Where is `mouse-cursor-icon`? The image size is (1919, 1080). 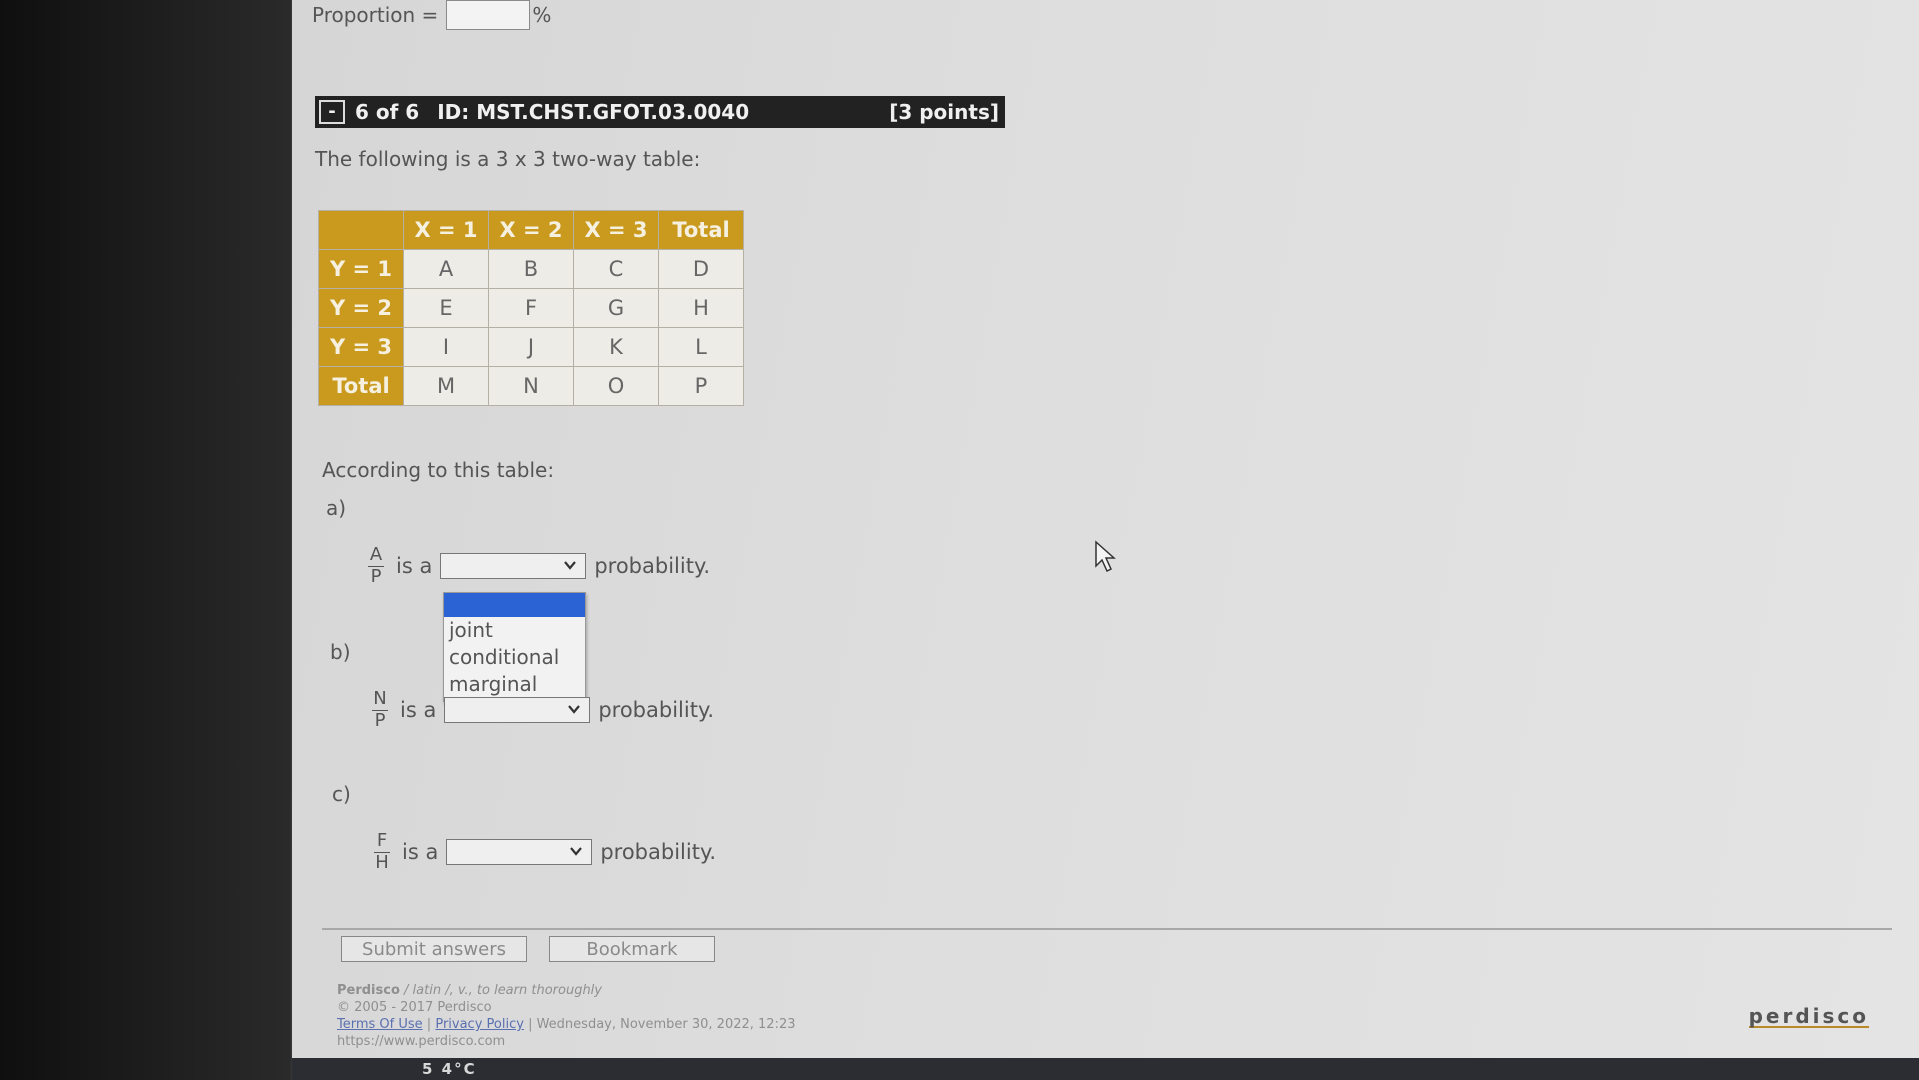 mouse-cursor-icon is located at coordinates (1106, 559).